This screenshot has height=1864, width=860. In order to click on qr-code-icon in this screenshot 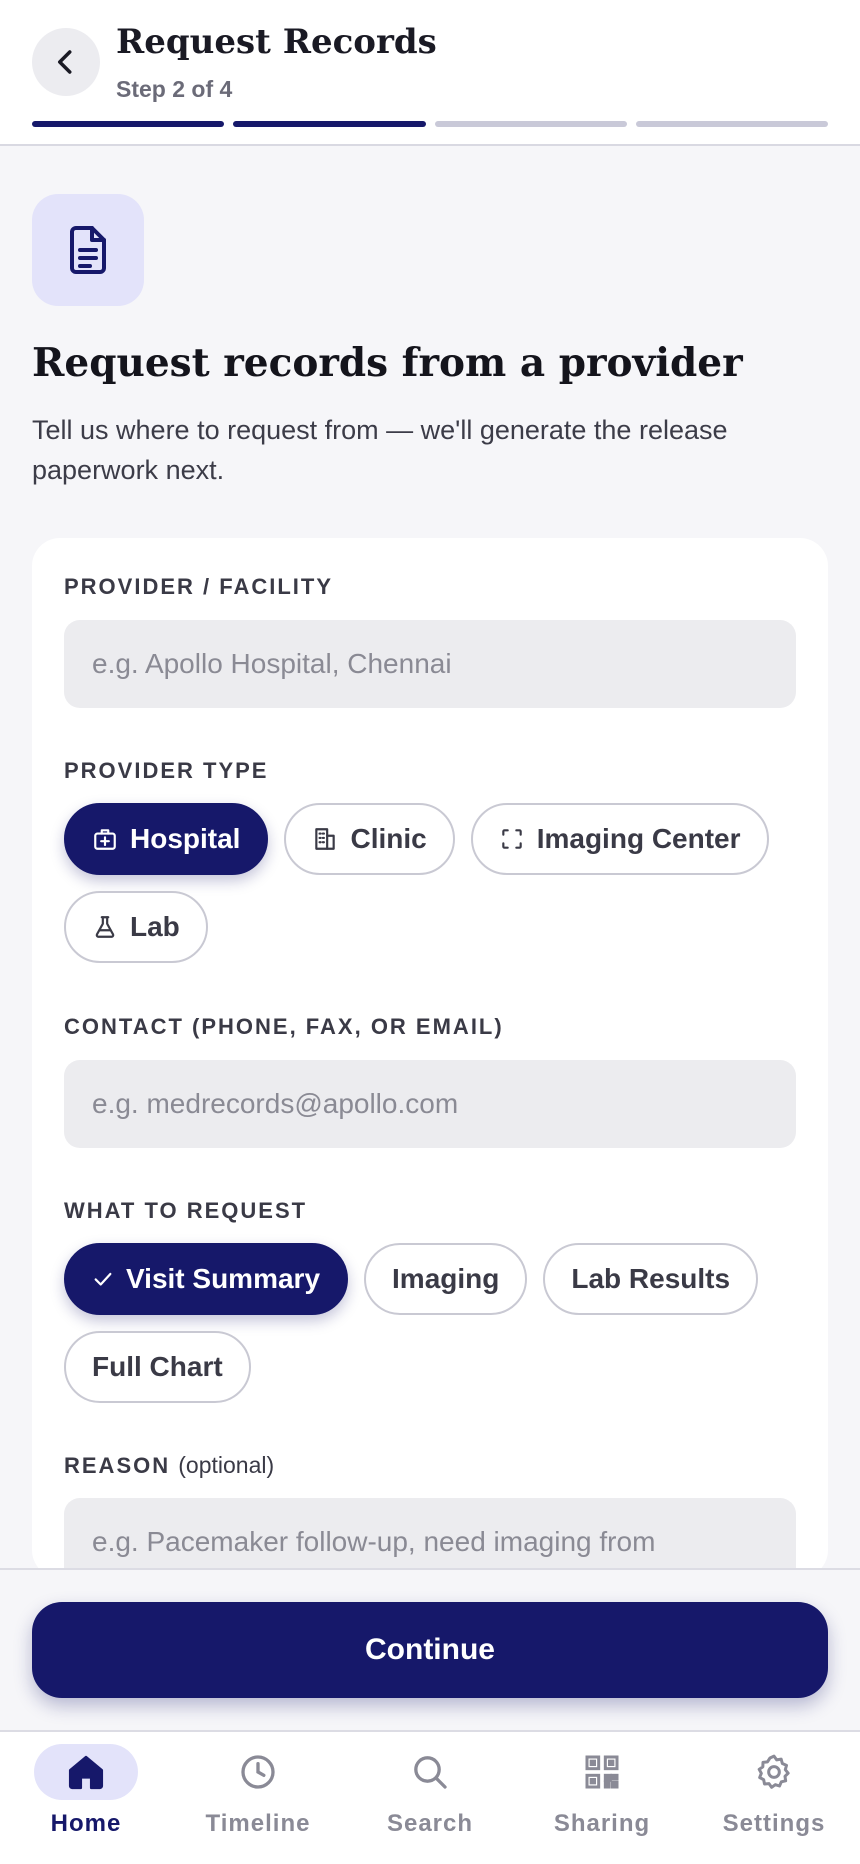, I will do `click(602, 1772)`.